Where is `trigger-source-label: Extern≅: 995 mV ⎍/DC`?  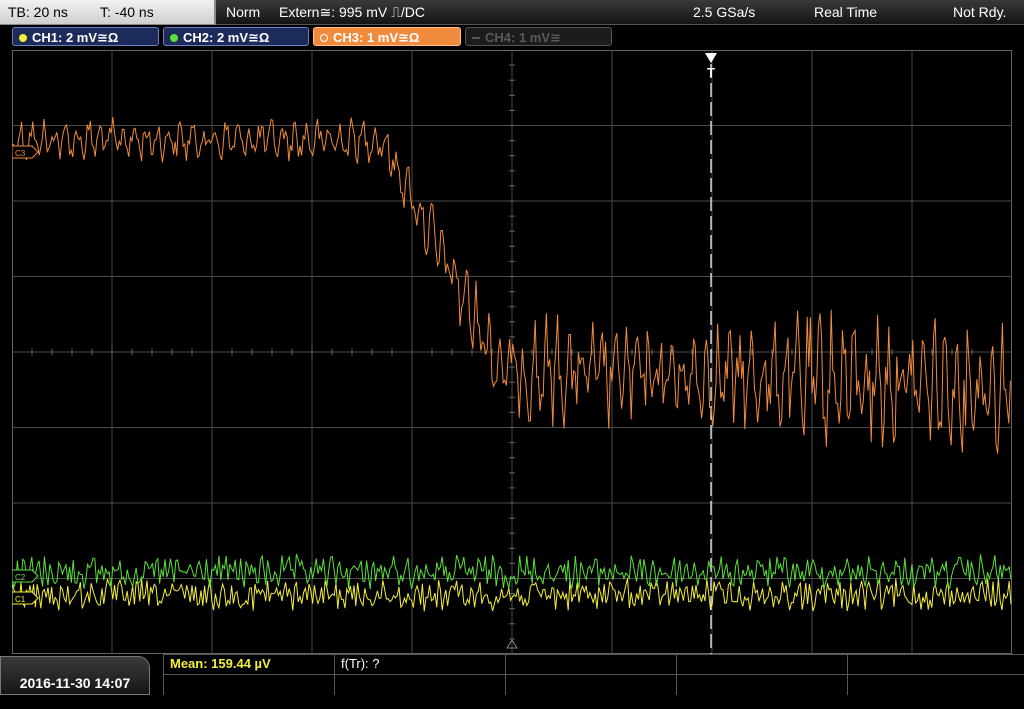 trigger-source-label: Extern≅: 995 mV ⎍/DC is located at coordinates (352, 12).